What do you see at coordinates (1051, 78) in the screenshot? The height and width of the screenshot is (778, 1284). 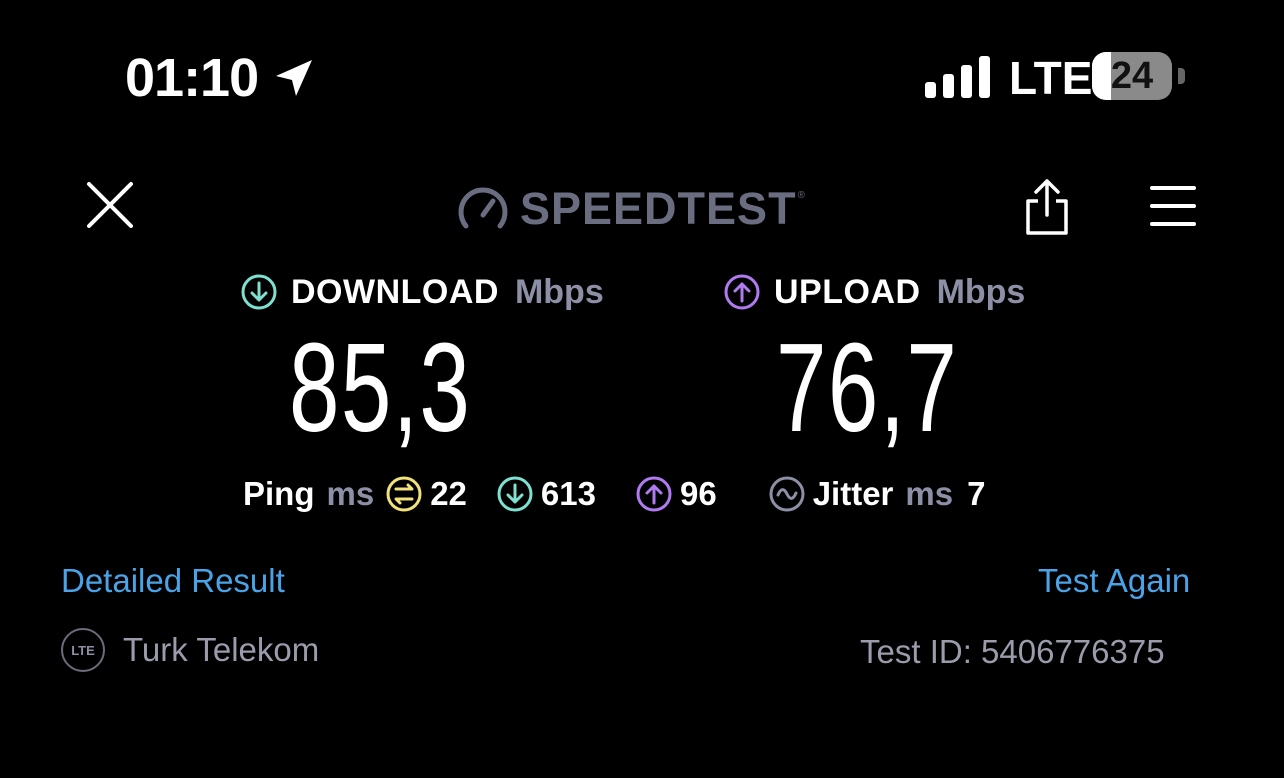 I see `network-type: LTE` at bounding box center [1051, 78].